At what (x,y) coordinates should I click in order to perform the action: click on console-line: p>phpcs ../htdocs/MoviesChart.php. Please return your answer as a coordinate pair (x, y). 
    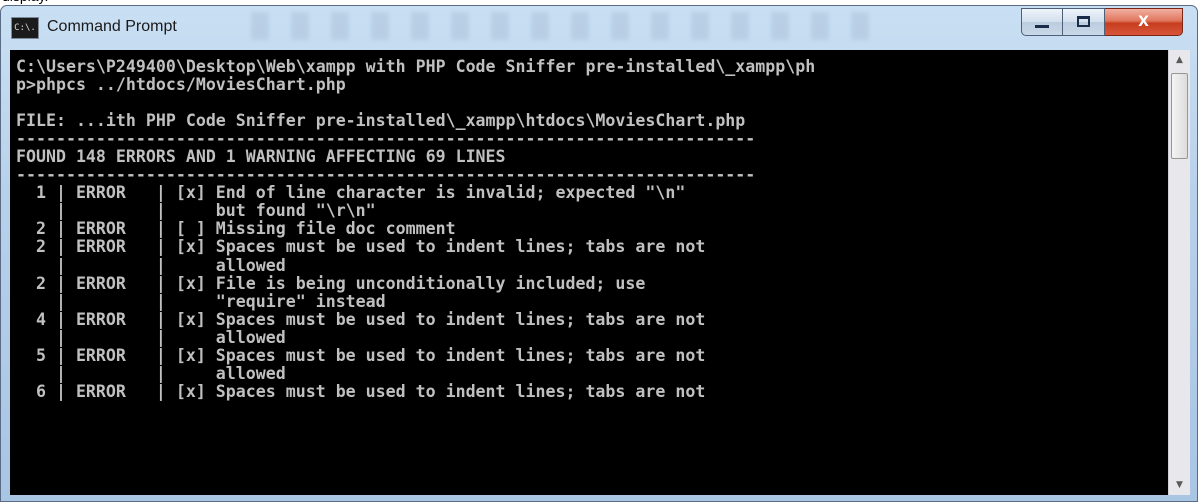
    Looking at the image, I should click on (181, 85).